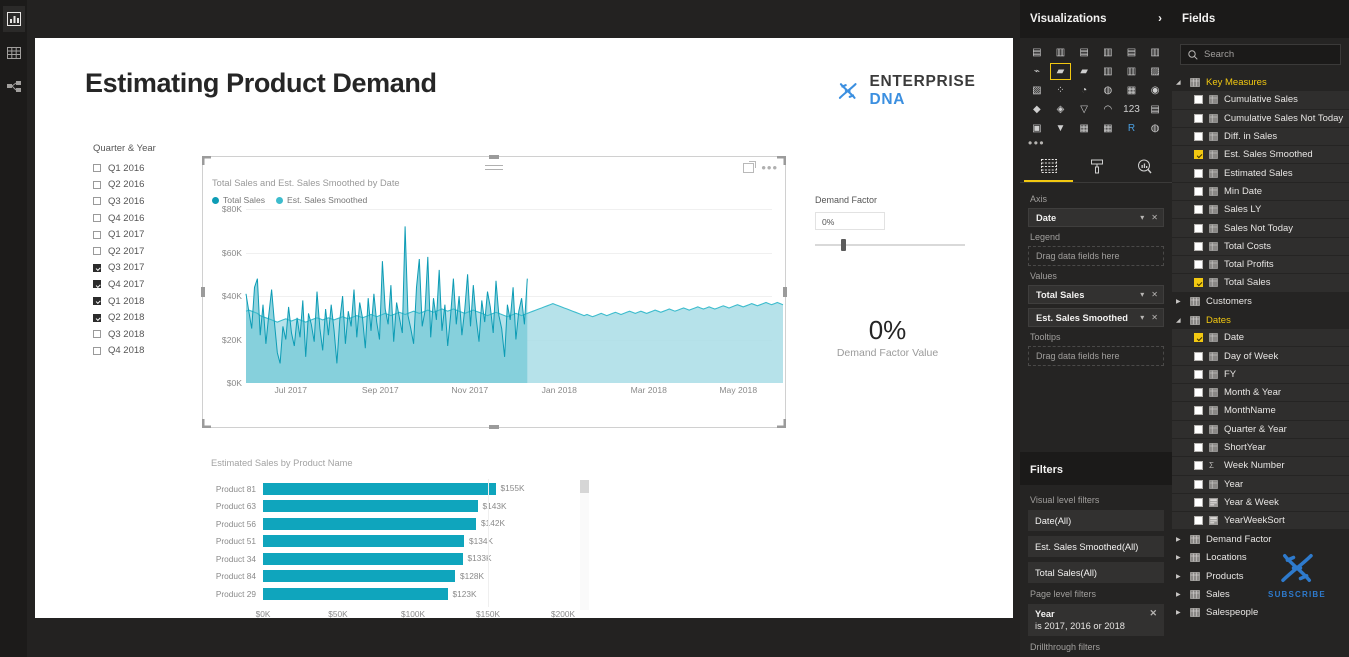  What do you see at coordinates (750, 167) in the screenshot?
I see `focus-mode-icon` at bounding box center [750, 167].